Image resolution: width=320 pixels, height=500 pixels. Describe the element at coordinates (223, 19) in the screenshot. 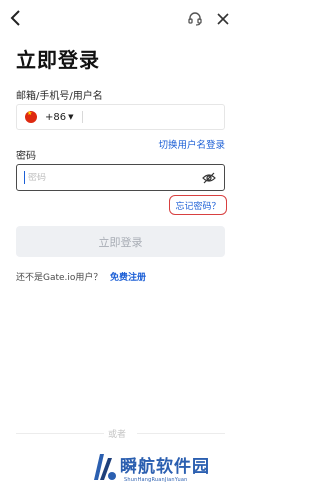

I see `close-icon` at that location.